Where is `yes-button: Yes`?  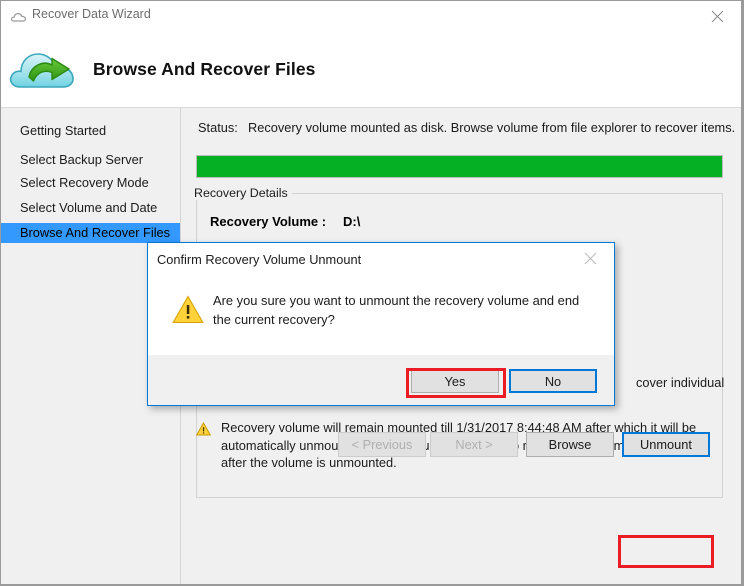 yes-button: Yes is located at coordinates (455, 381).